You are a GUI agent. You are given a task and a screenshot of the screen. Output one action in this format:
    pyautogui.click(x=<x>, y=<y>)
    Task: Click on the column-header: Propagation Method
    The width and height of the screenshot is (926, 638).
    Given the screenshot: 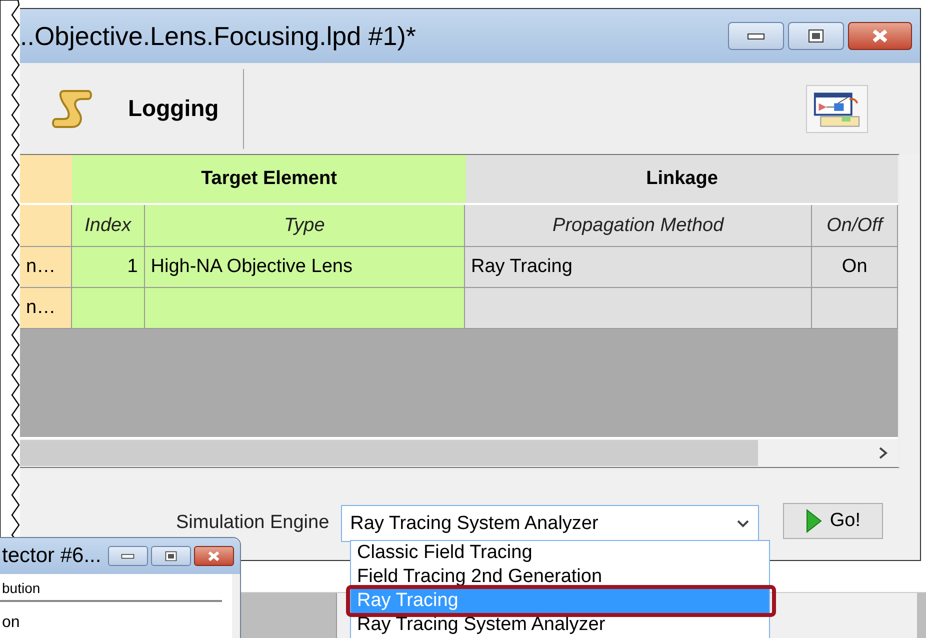 What is the action you would take?
    pyautogui.click(x=638, y=226)
    